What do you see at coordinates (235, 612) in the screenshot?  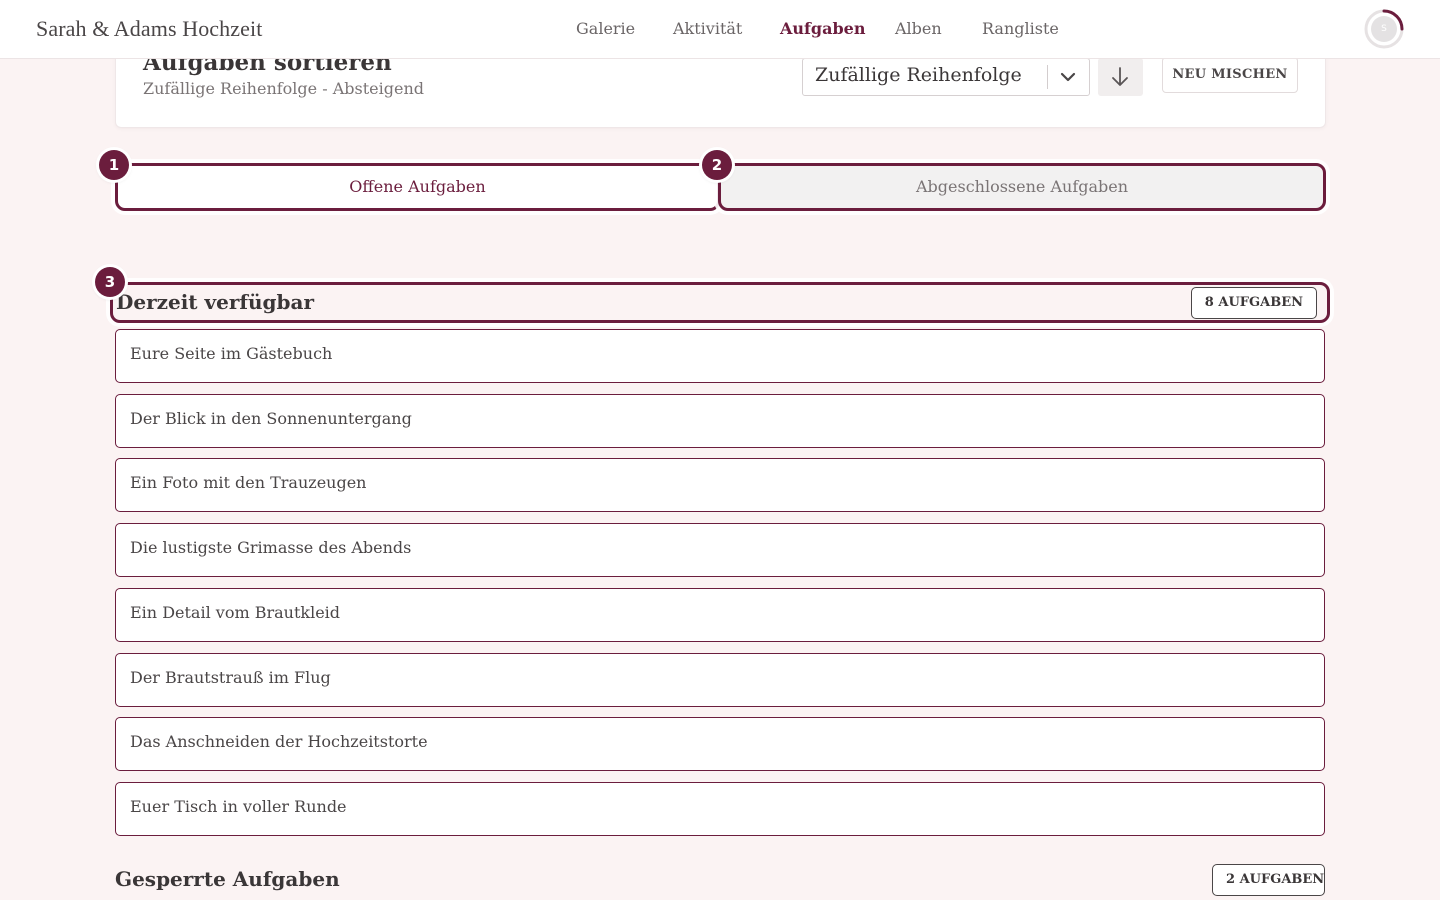 I see `task-label: Ein Detail vom Brautkleid` at bounding box center [235, 612].